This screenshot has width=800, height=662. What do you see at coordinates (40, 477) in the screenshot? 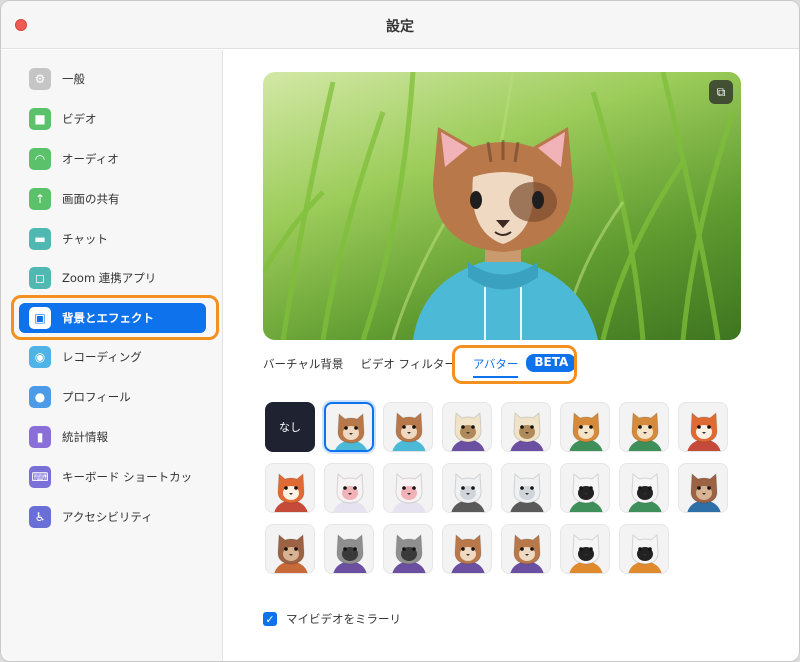
I see `keyboard-icon: ⌨` at bounding box center [40, 477].